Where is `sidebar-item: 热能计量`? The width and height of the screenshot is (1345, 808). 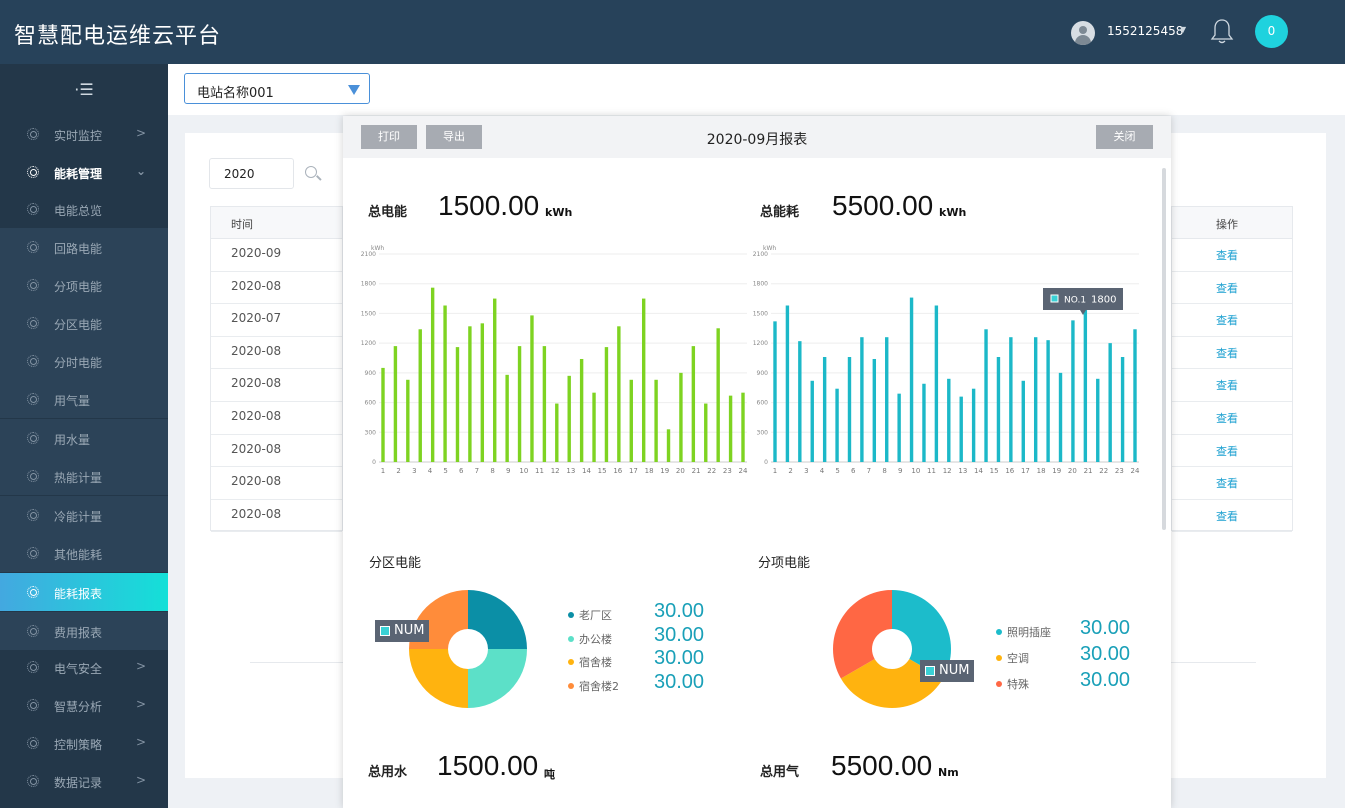
sidebar-item: 热能计量 is located at coordinates (84, 476).